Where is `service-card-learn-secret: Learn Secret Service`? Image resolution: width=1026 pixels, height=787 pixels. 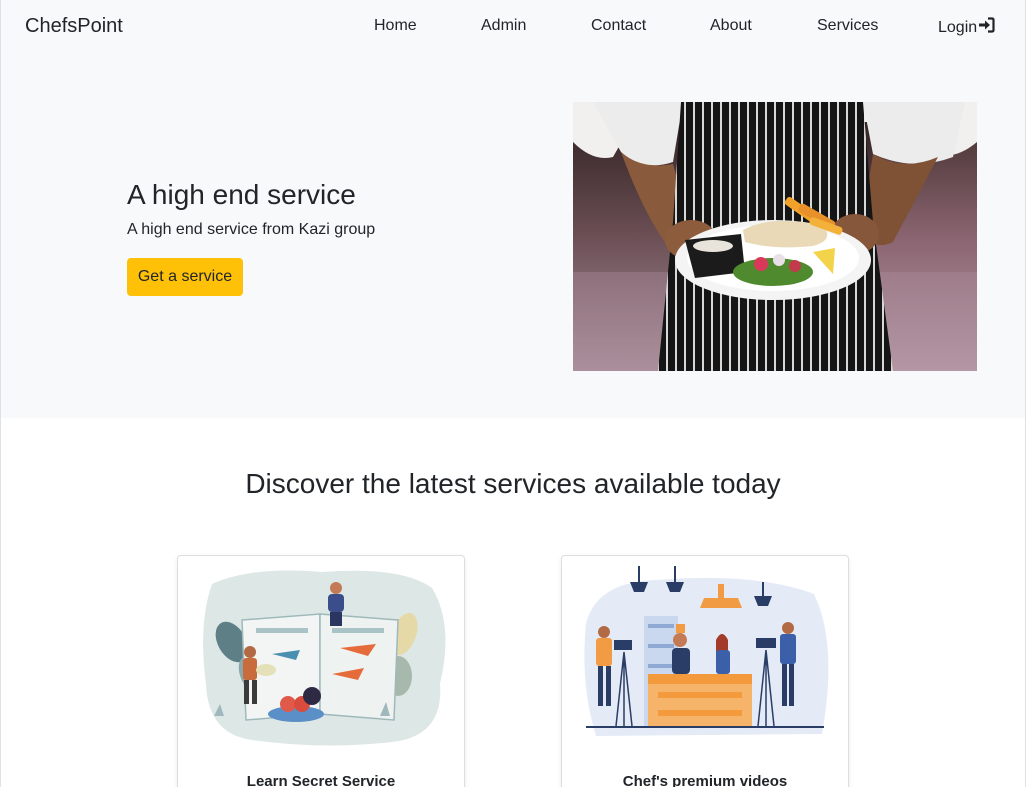 service-card-learn-secret: Learn Secret Service is located at coordinates (321, 671).